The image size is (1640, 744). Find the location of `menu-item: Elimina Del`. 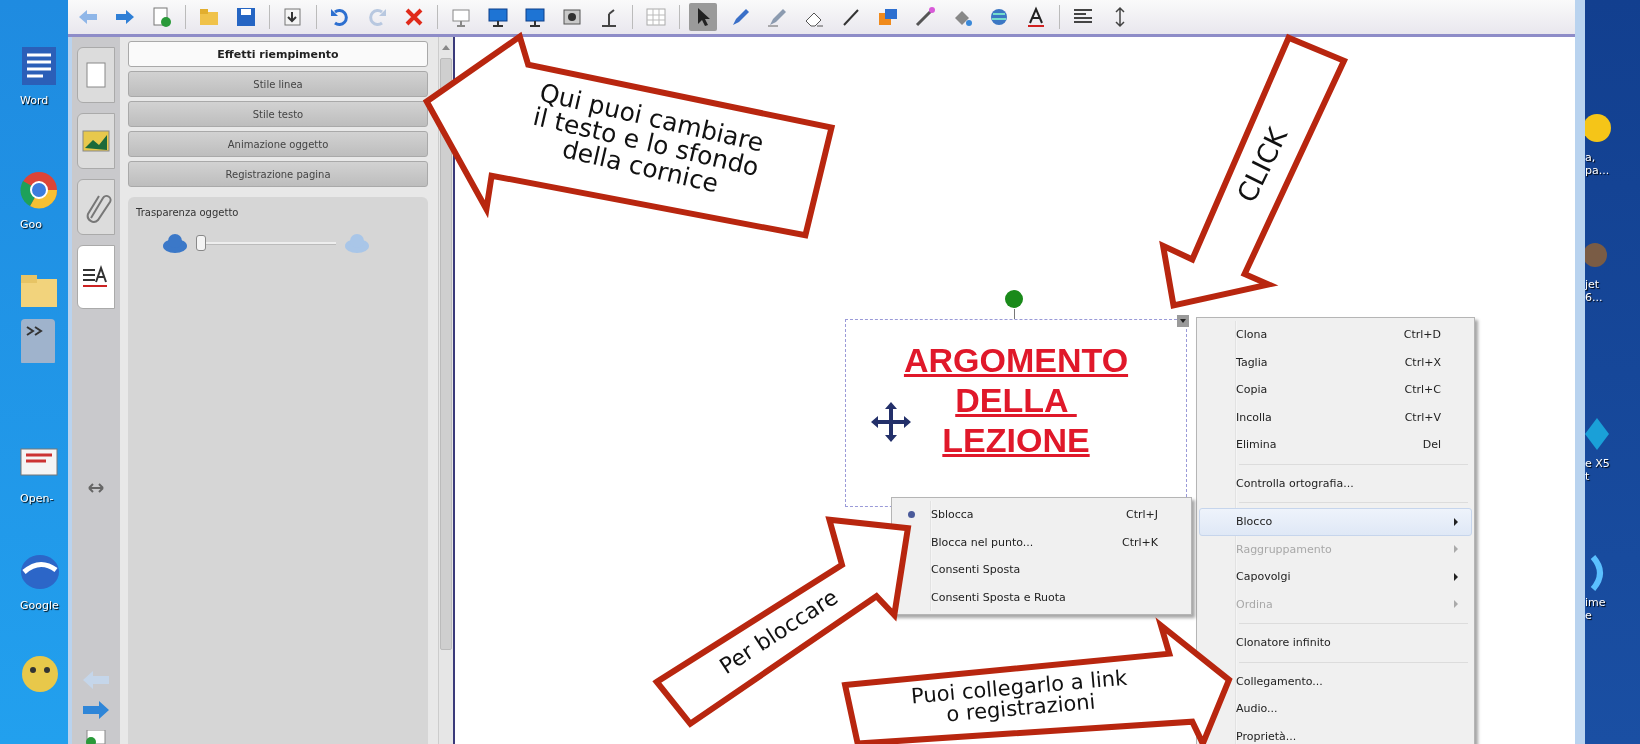

menu-item: Elimina Del is located at coordinates (1353, 445).